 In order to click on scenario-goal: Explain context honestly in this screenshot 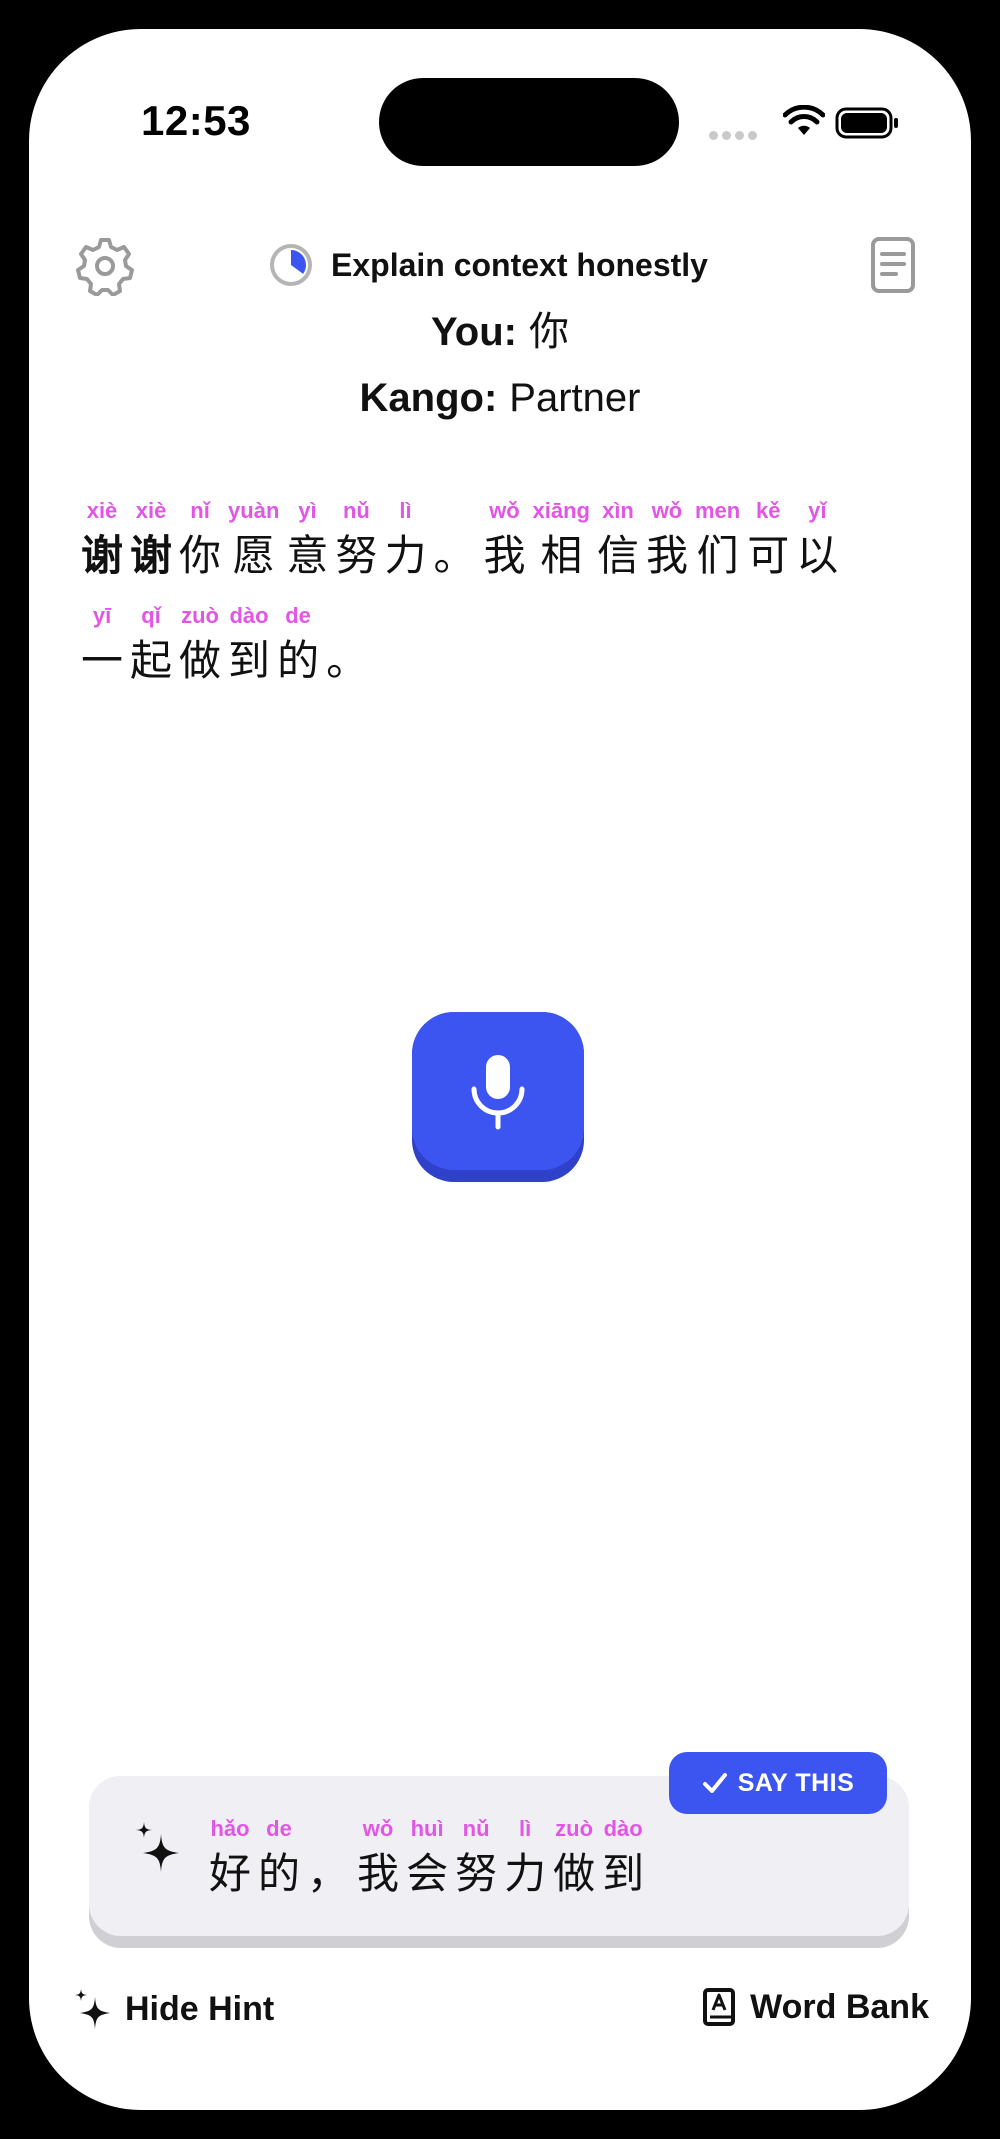, I will do `click(488, 265)`.